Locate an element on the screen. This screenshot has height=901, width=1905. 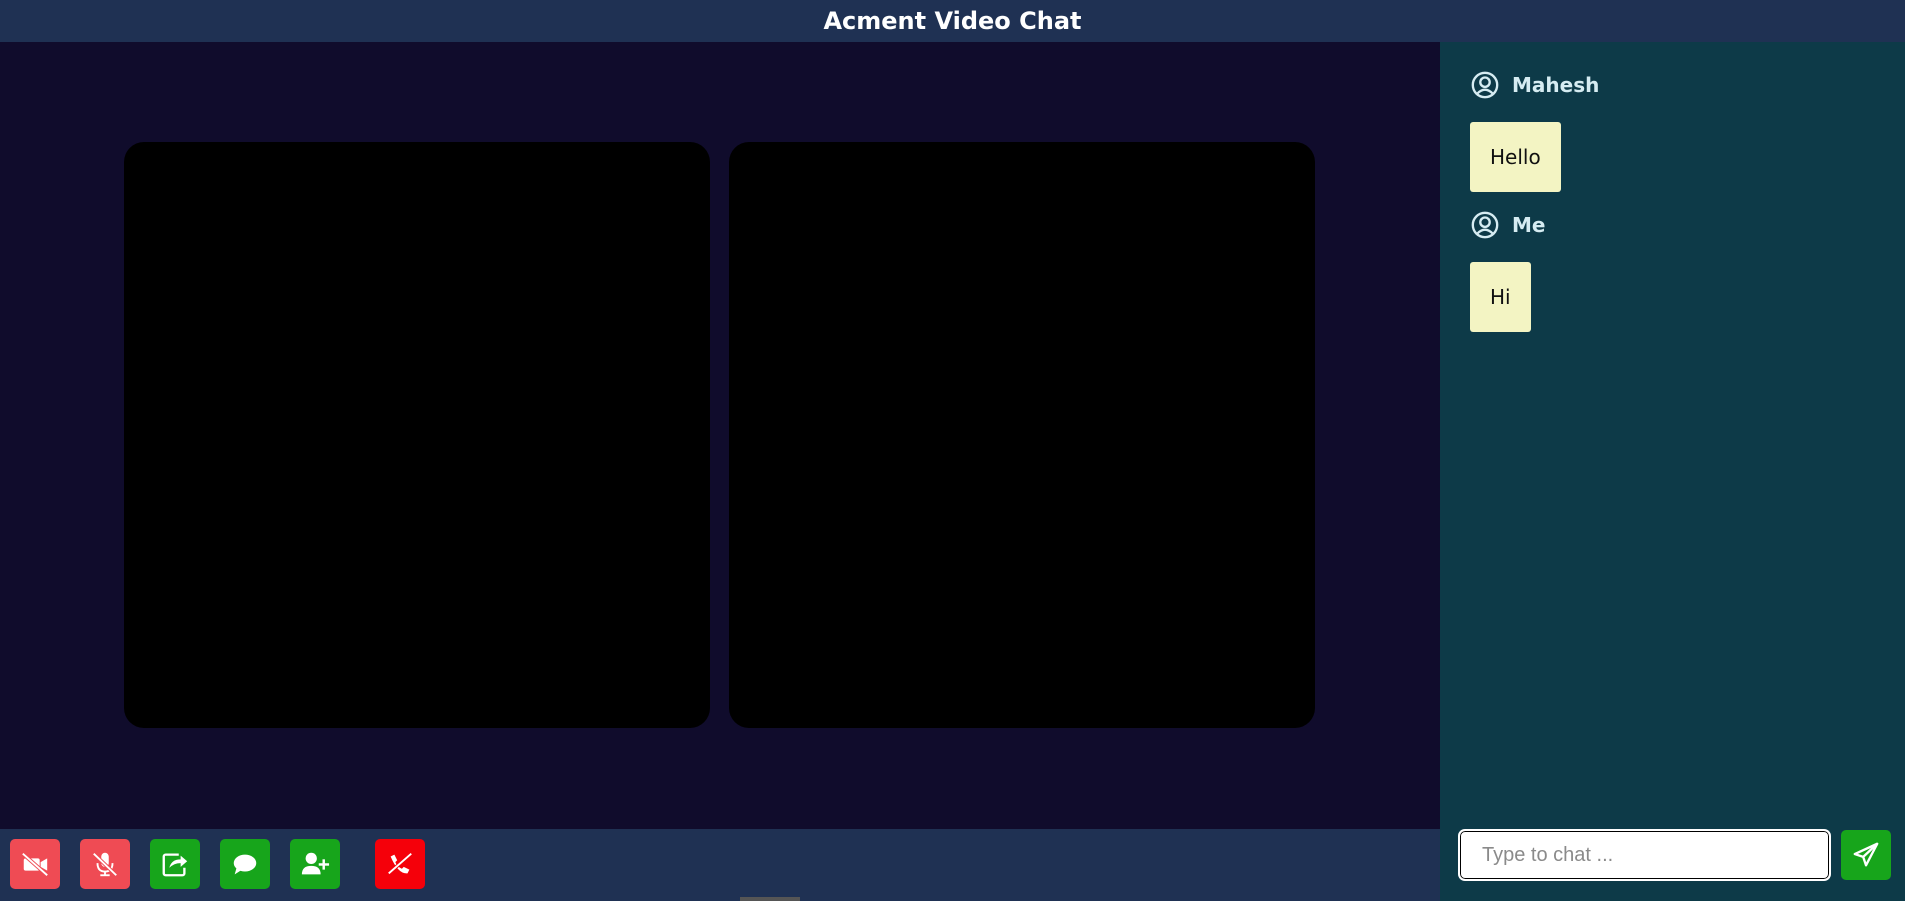
sender-name: Mahesh is located at coordinates (1556, 85).